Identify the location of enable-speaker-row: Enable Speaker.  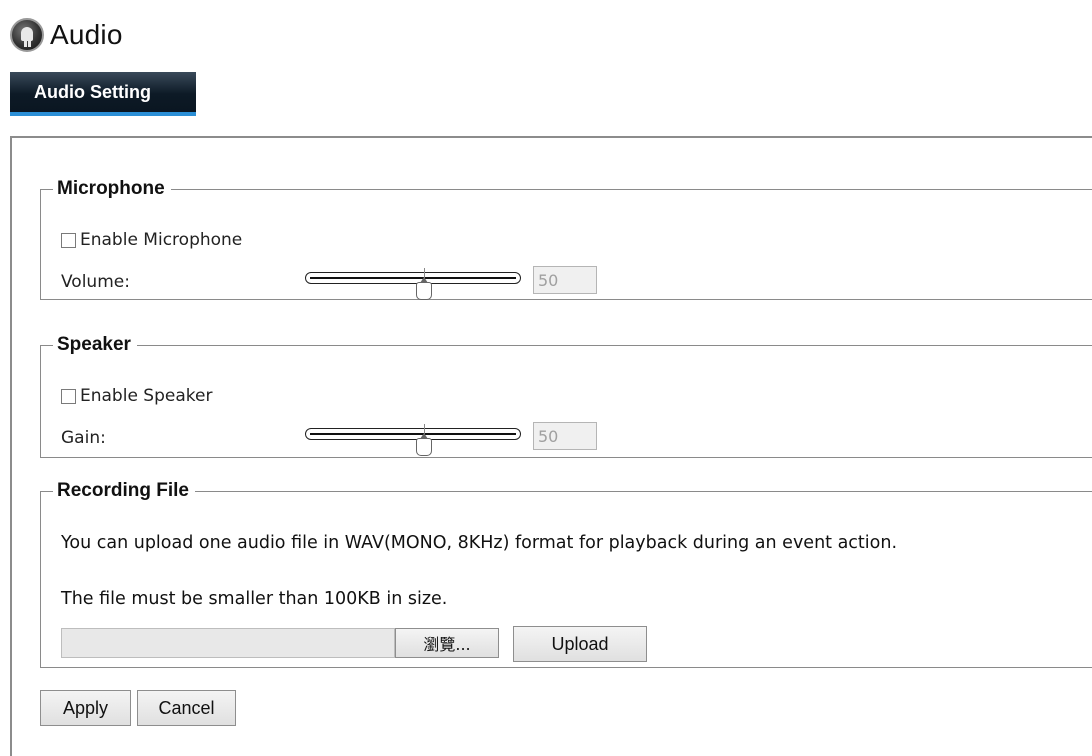
(136, 396).